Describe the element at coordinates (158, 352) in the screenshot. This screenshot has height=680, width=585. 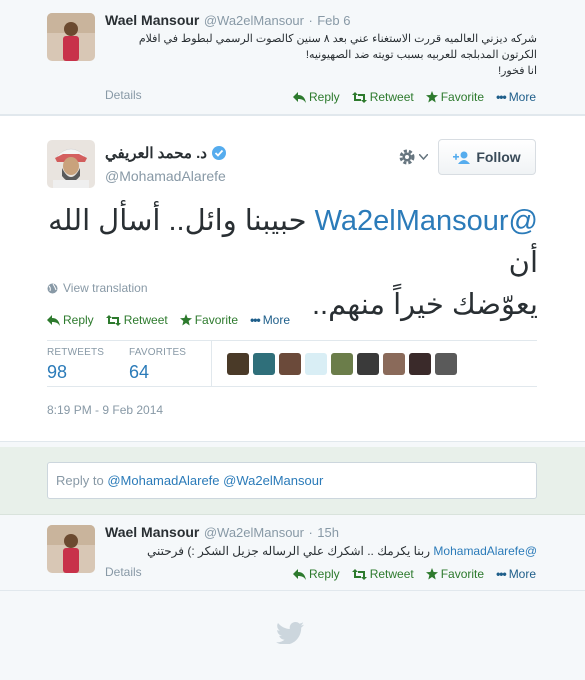
I see `favorites-label: FAVORITES` at that location.